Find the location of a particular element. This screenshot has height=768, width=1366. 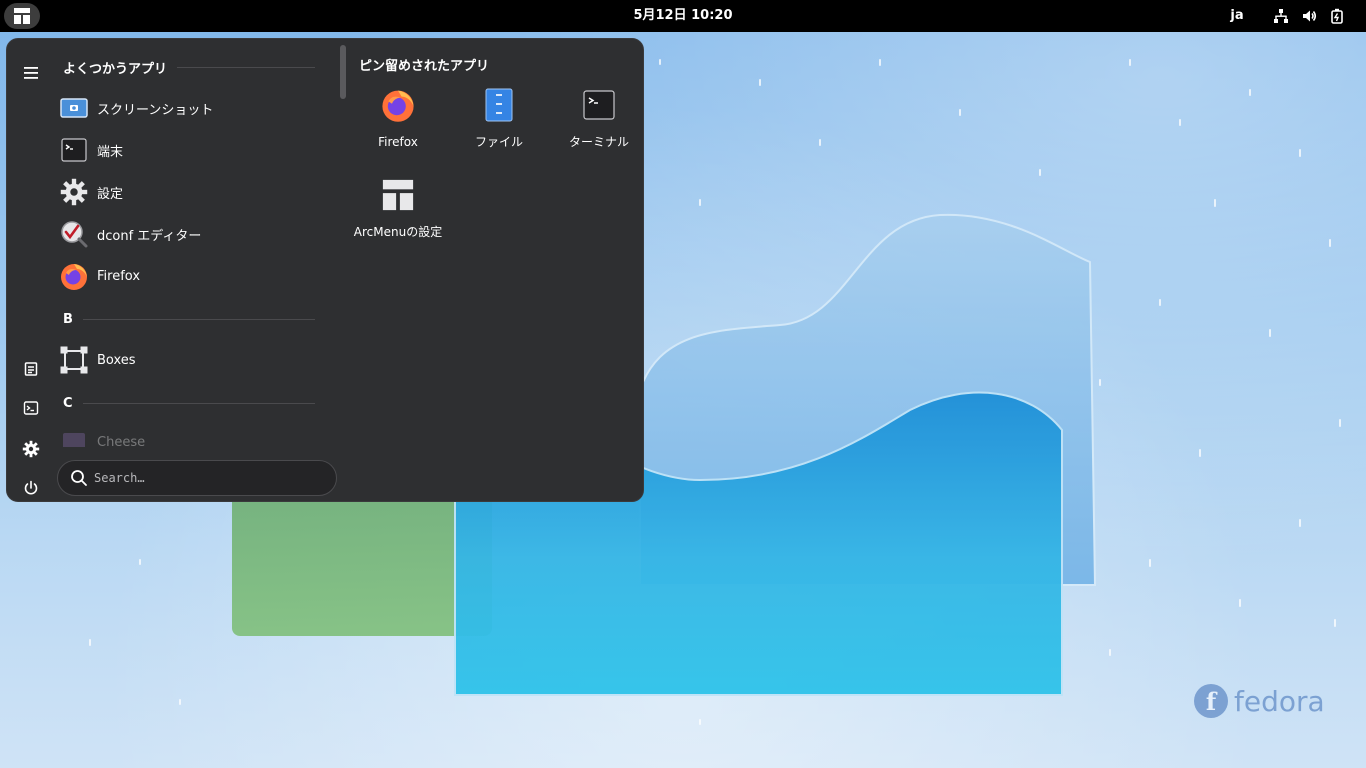

section-heading-b: B is located at coordinates (189, 319).